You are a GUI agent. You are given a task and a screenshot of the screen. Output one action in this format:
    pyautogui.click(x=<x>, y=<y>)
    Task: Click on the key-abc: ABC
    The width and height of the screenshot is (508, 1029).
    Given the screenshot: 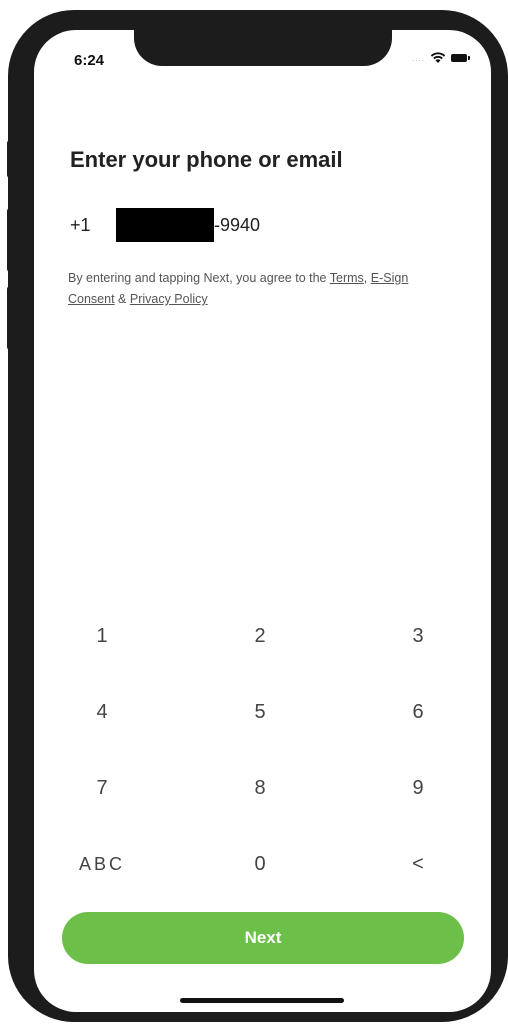 What is the action you would take?
    pyautogui.click(x=102, y=864)
    